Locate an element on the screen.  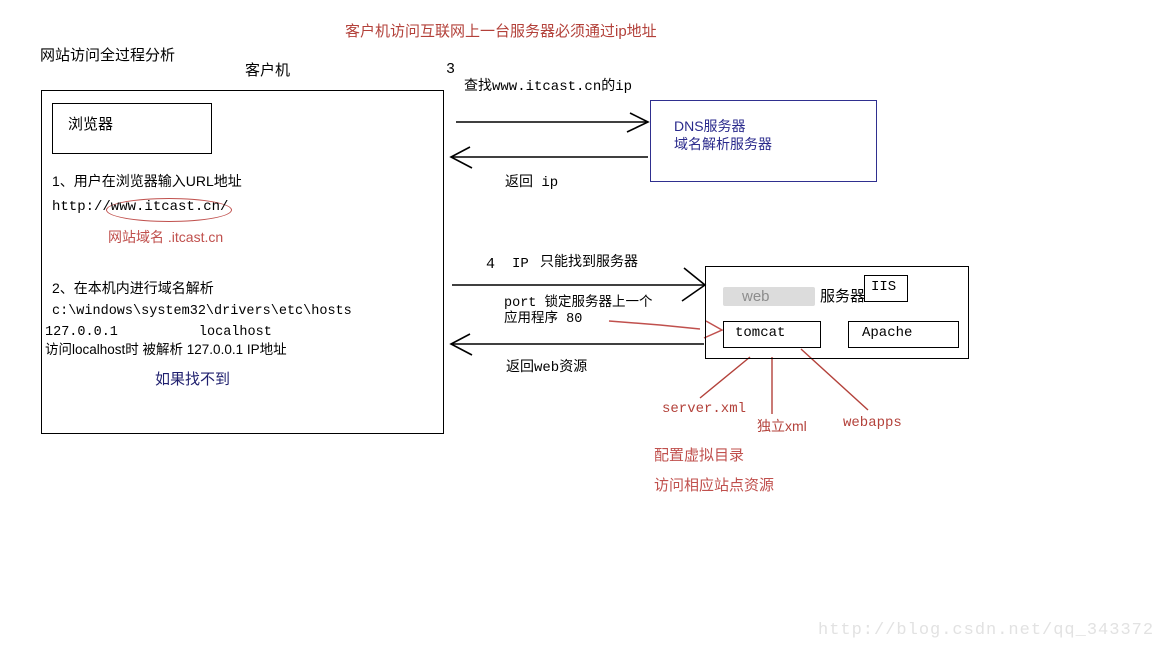
diagram-main-title: 客户机访问互联网上一台服务器必须通过ip地址 is located at coordinates (501, 31).